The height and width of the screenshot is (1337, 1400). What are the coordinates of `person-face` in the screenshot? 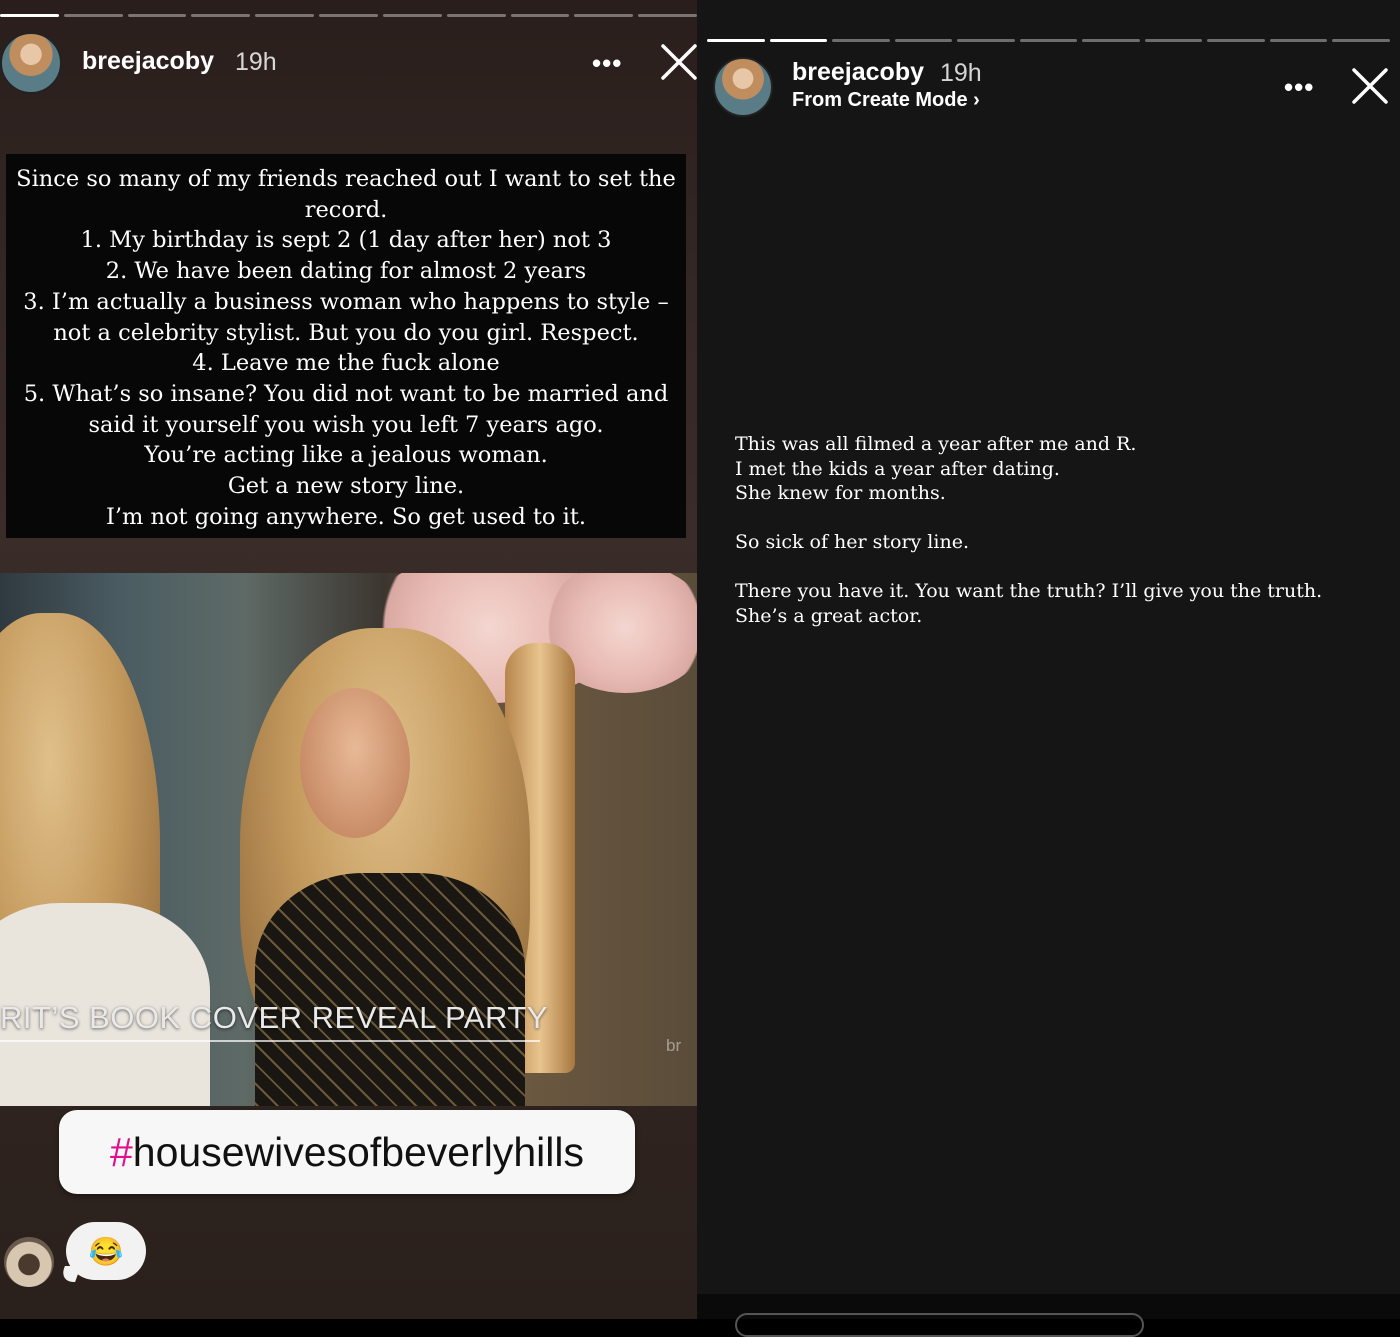 It's located at (355, 763).